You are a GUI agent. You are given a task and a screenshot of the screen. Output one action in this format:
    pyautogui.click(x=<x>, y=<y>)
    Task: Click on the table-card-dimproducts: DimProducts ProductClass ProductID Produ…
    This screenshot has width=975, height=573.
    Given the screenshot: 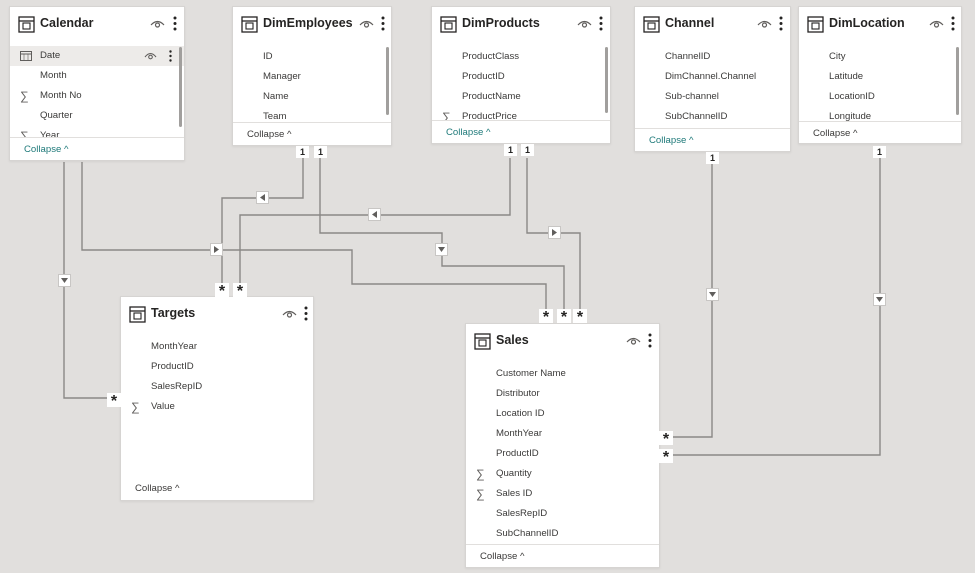 What is the action you would take?
    pyautogui.click(x=521, y=75)
    